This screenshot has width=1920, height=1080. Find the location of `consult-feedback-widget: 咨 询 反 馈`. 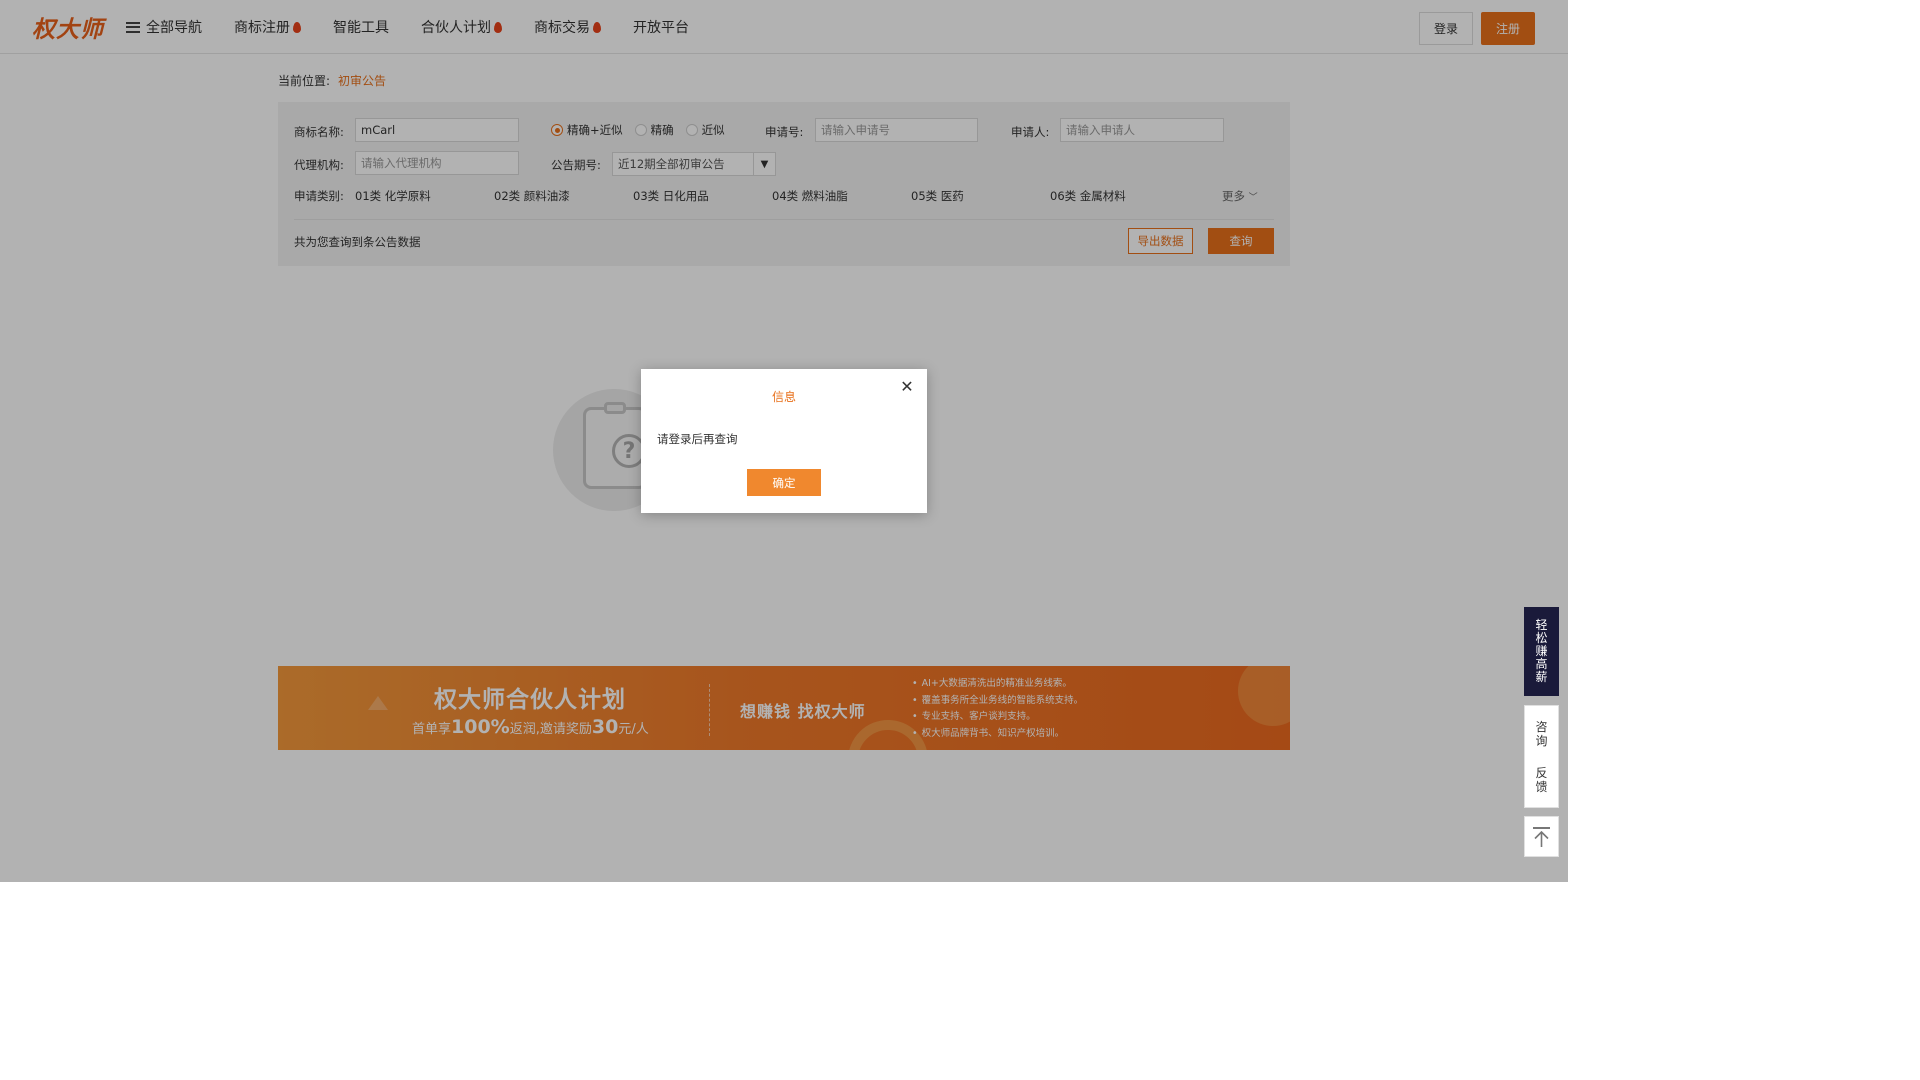

consult-feedback-widget: 咨 询 反 馈 is located at coordinates (1541, 756).